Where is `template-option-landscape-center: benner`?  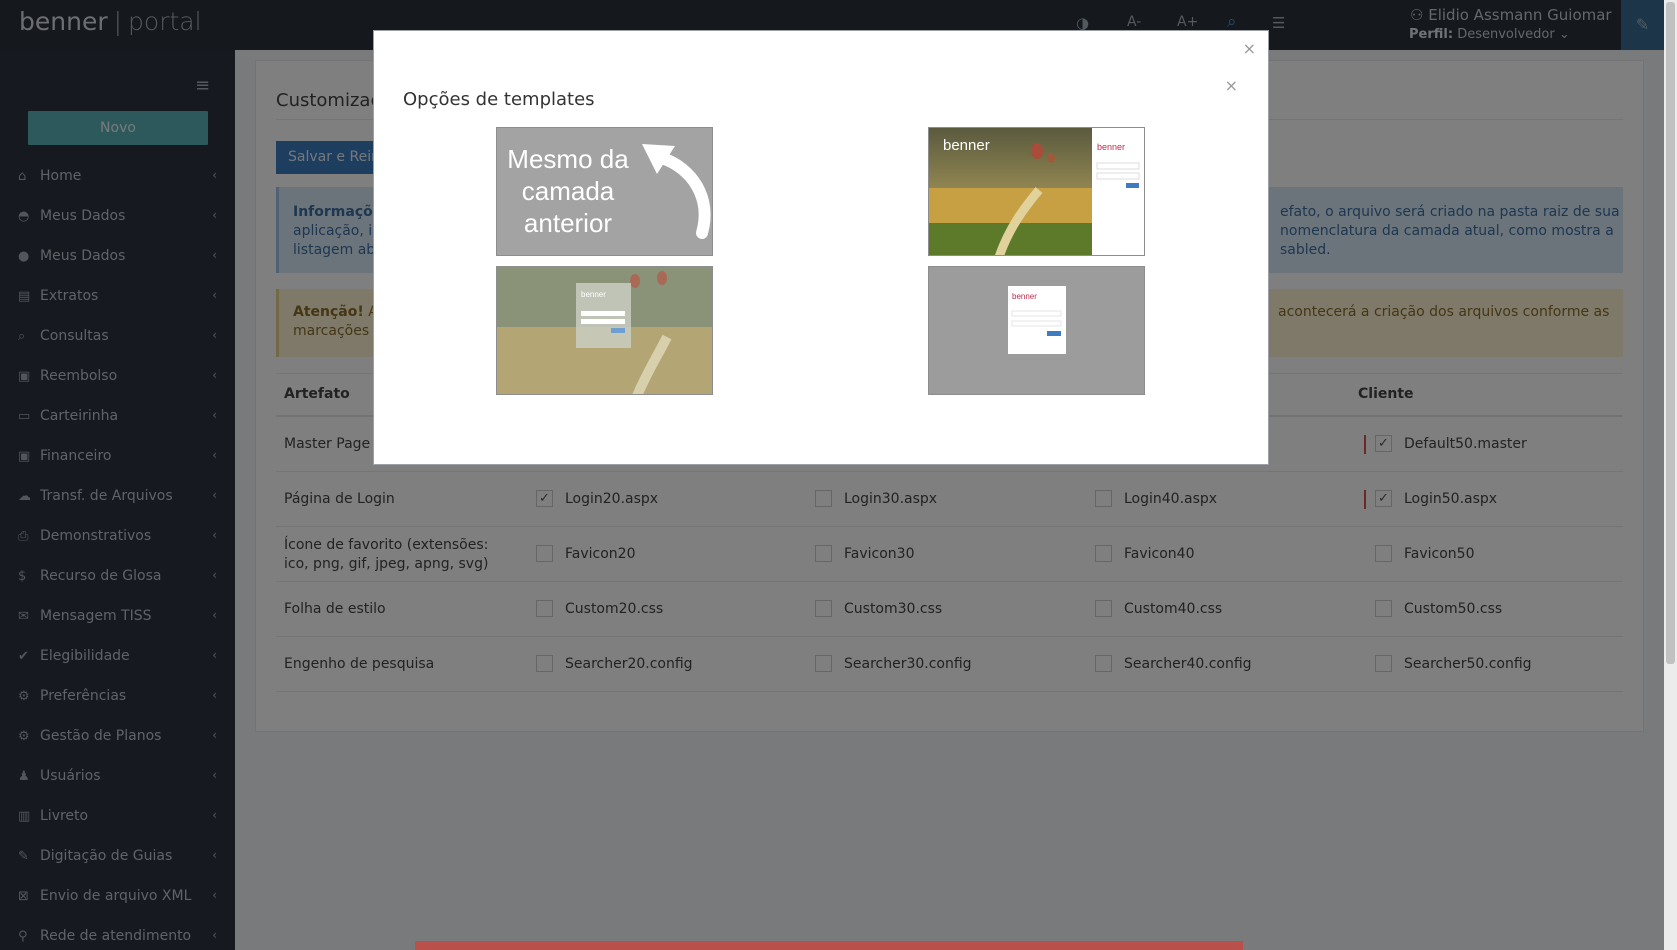
template-option-landscape-center: benner is located at coordinates (604, 330).